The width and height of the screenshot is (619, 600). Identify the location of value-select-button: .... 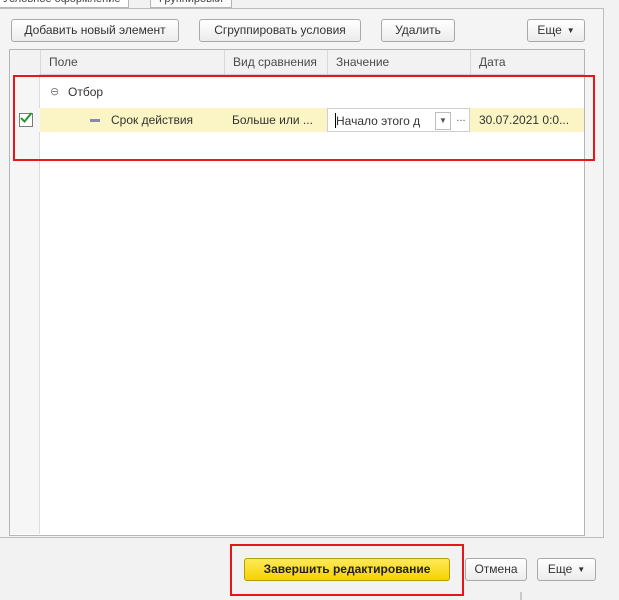
(461, 121).